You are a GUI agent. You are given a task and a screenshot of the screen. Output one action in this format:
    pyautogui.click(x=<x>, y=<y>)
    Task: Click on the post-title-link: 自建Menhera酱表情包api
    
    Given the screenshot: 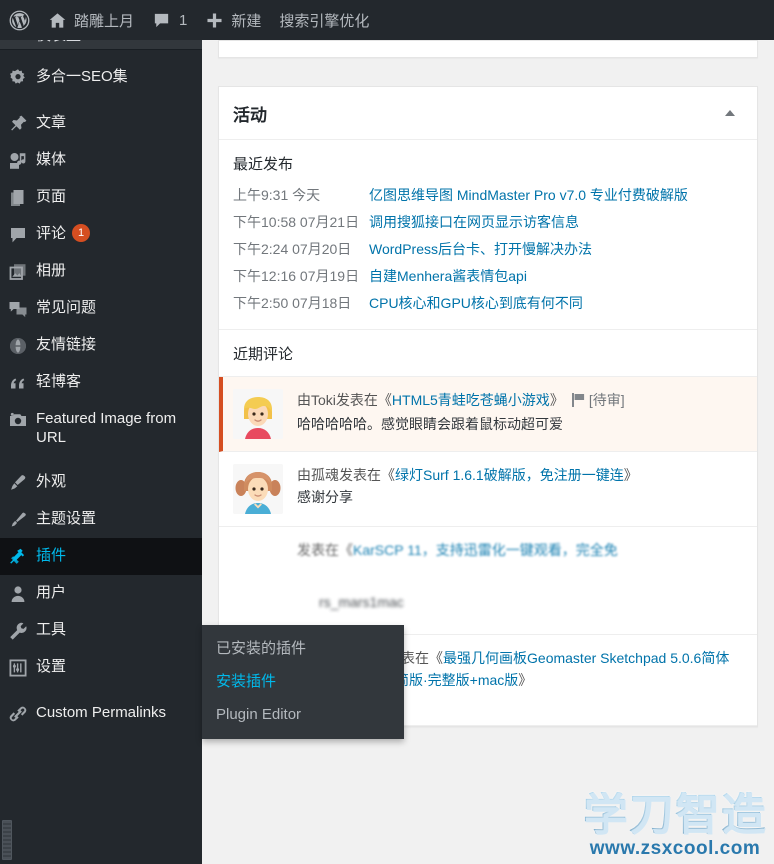 What is the action you would take?
    pyautogui.click(x=448, y=276)
    